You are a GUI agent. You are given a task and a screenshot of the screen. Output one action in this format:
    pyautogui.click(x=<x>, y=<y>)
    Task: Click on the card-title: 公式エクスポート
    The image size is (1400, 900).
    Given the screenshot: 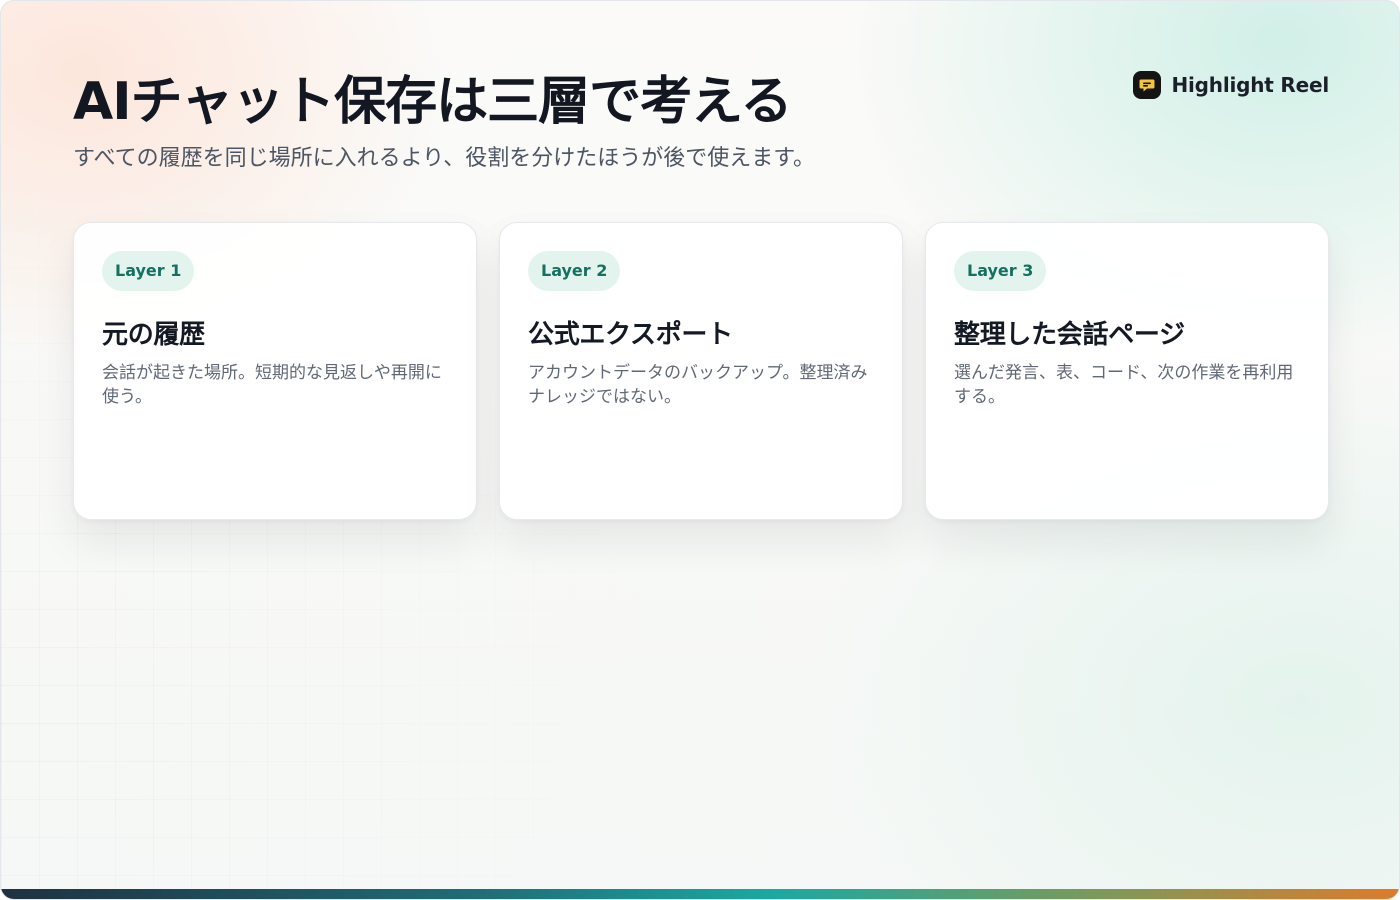 What is the action you would take?
    pyautogui.click(x=630, y=335)
    